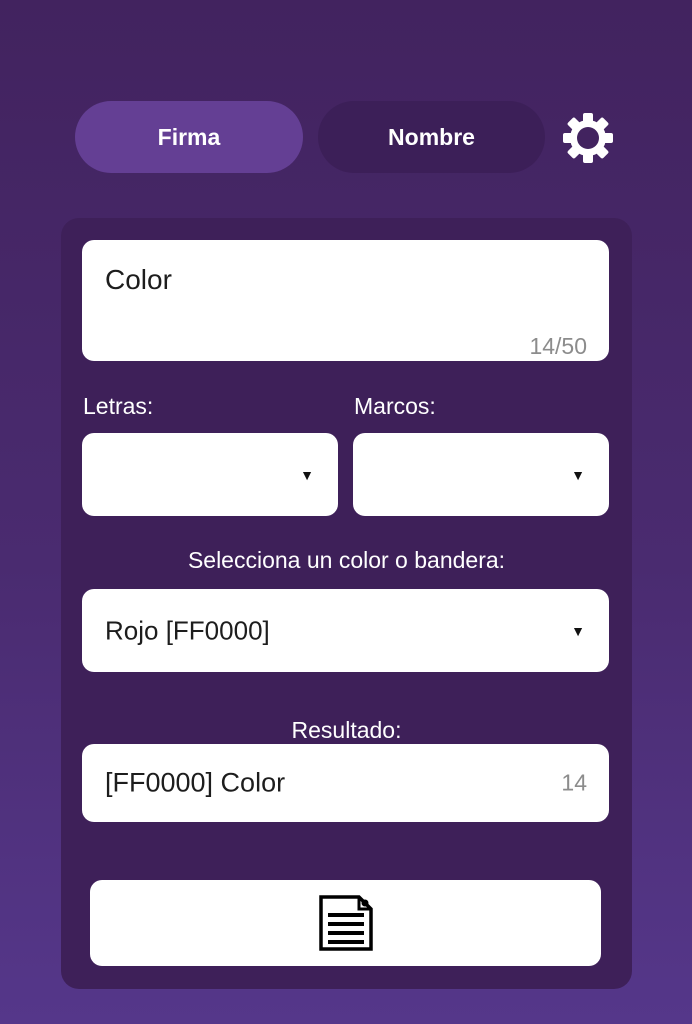 The width and height of the screenshot is (692, 1024). Describe the element at coordinates (345, 300) in the screenshot. I see `text-input: Color 14/50` at that location.